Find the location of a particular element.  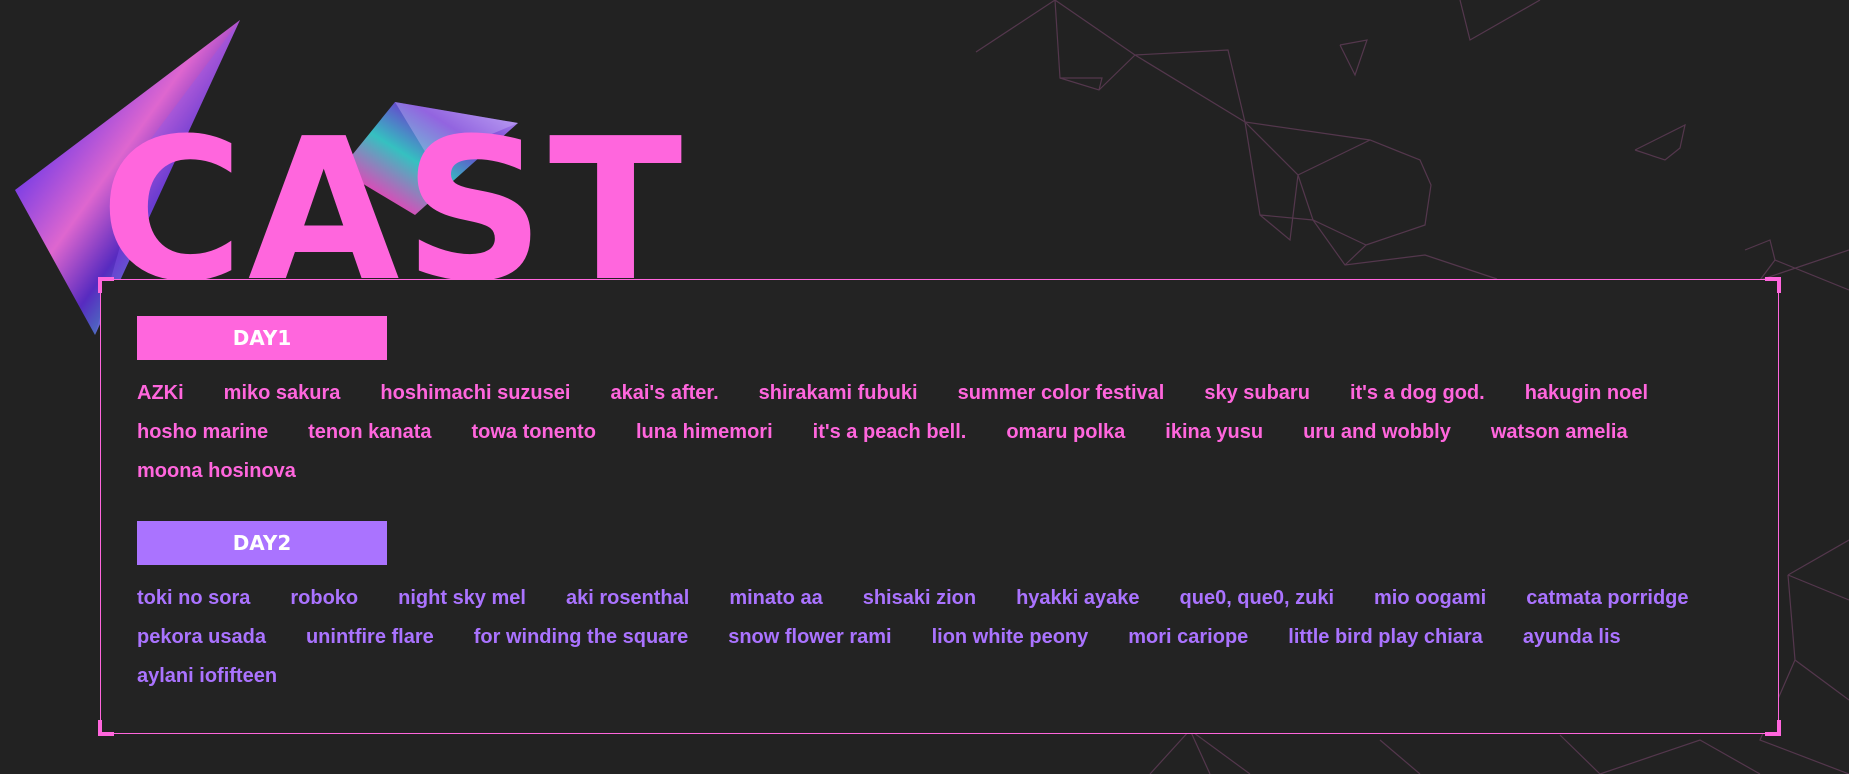

cast-name: akai's after. is located at coordinates (664, 393).